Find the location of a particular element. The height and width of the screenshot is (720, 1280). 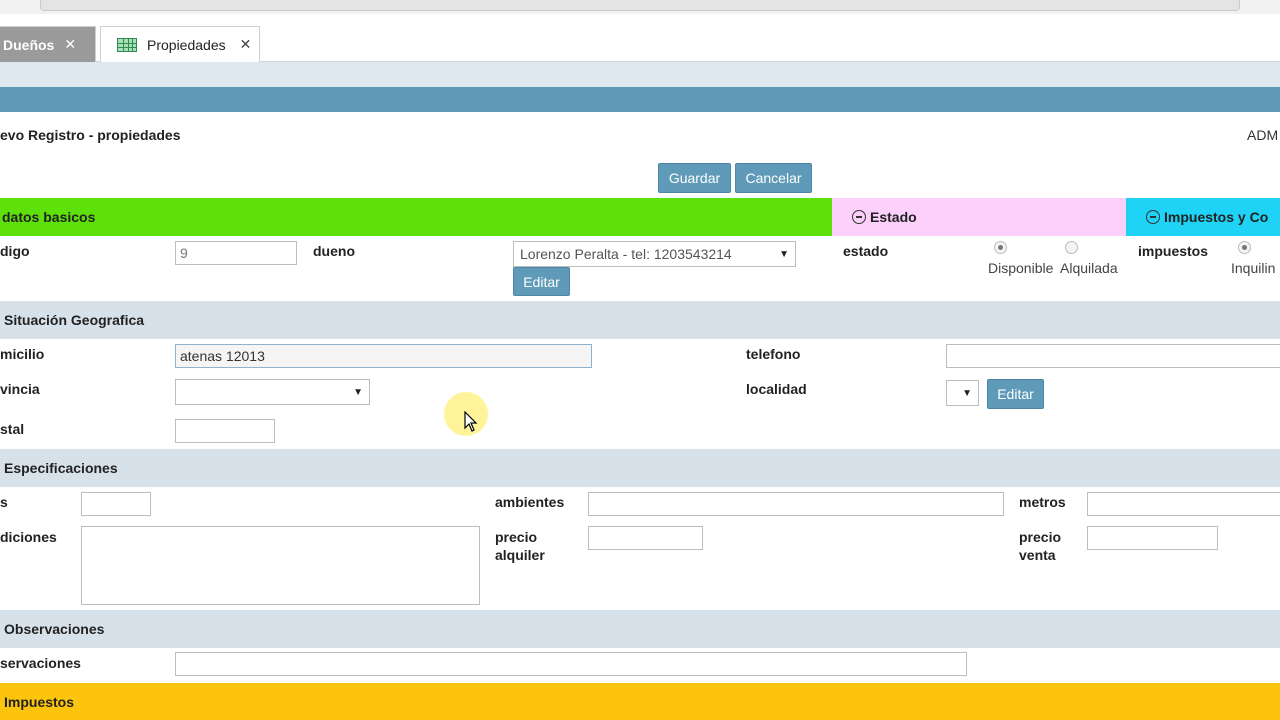

section-observaciones: Observaciones is located at coordinates (640, 629).